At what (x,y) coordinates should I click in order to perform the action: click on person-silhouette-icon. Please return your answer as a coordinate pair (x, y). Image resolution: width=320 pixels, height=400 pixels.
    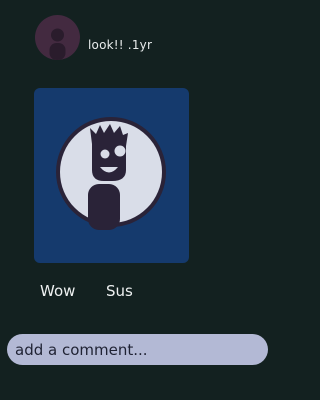
    Looking at the image, I should click on (57, 44).